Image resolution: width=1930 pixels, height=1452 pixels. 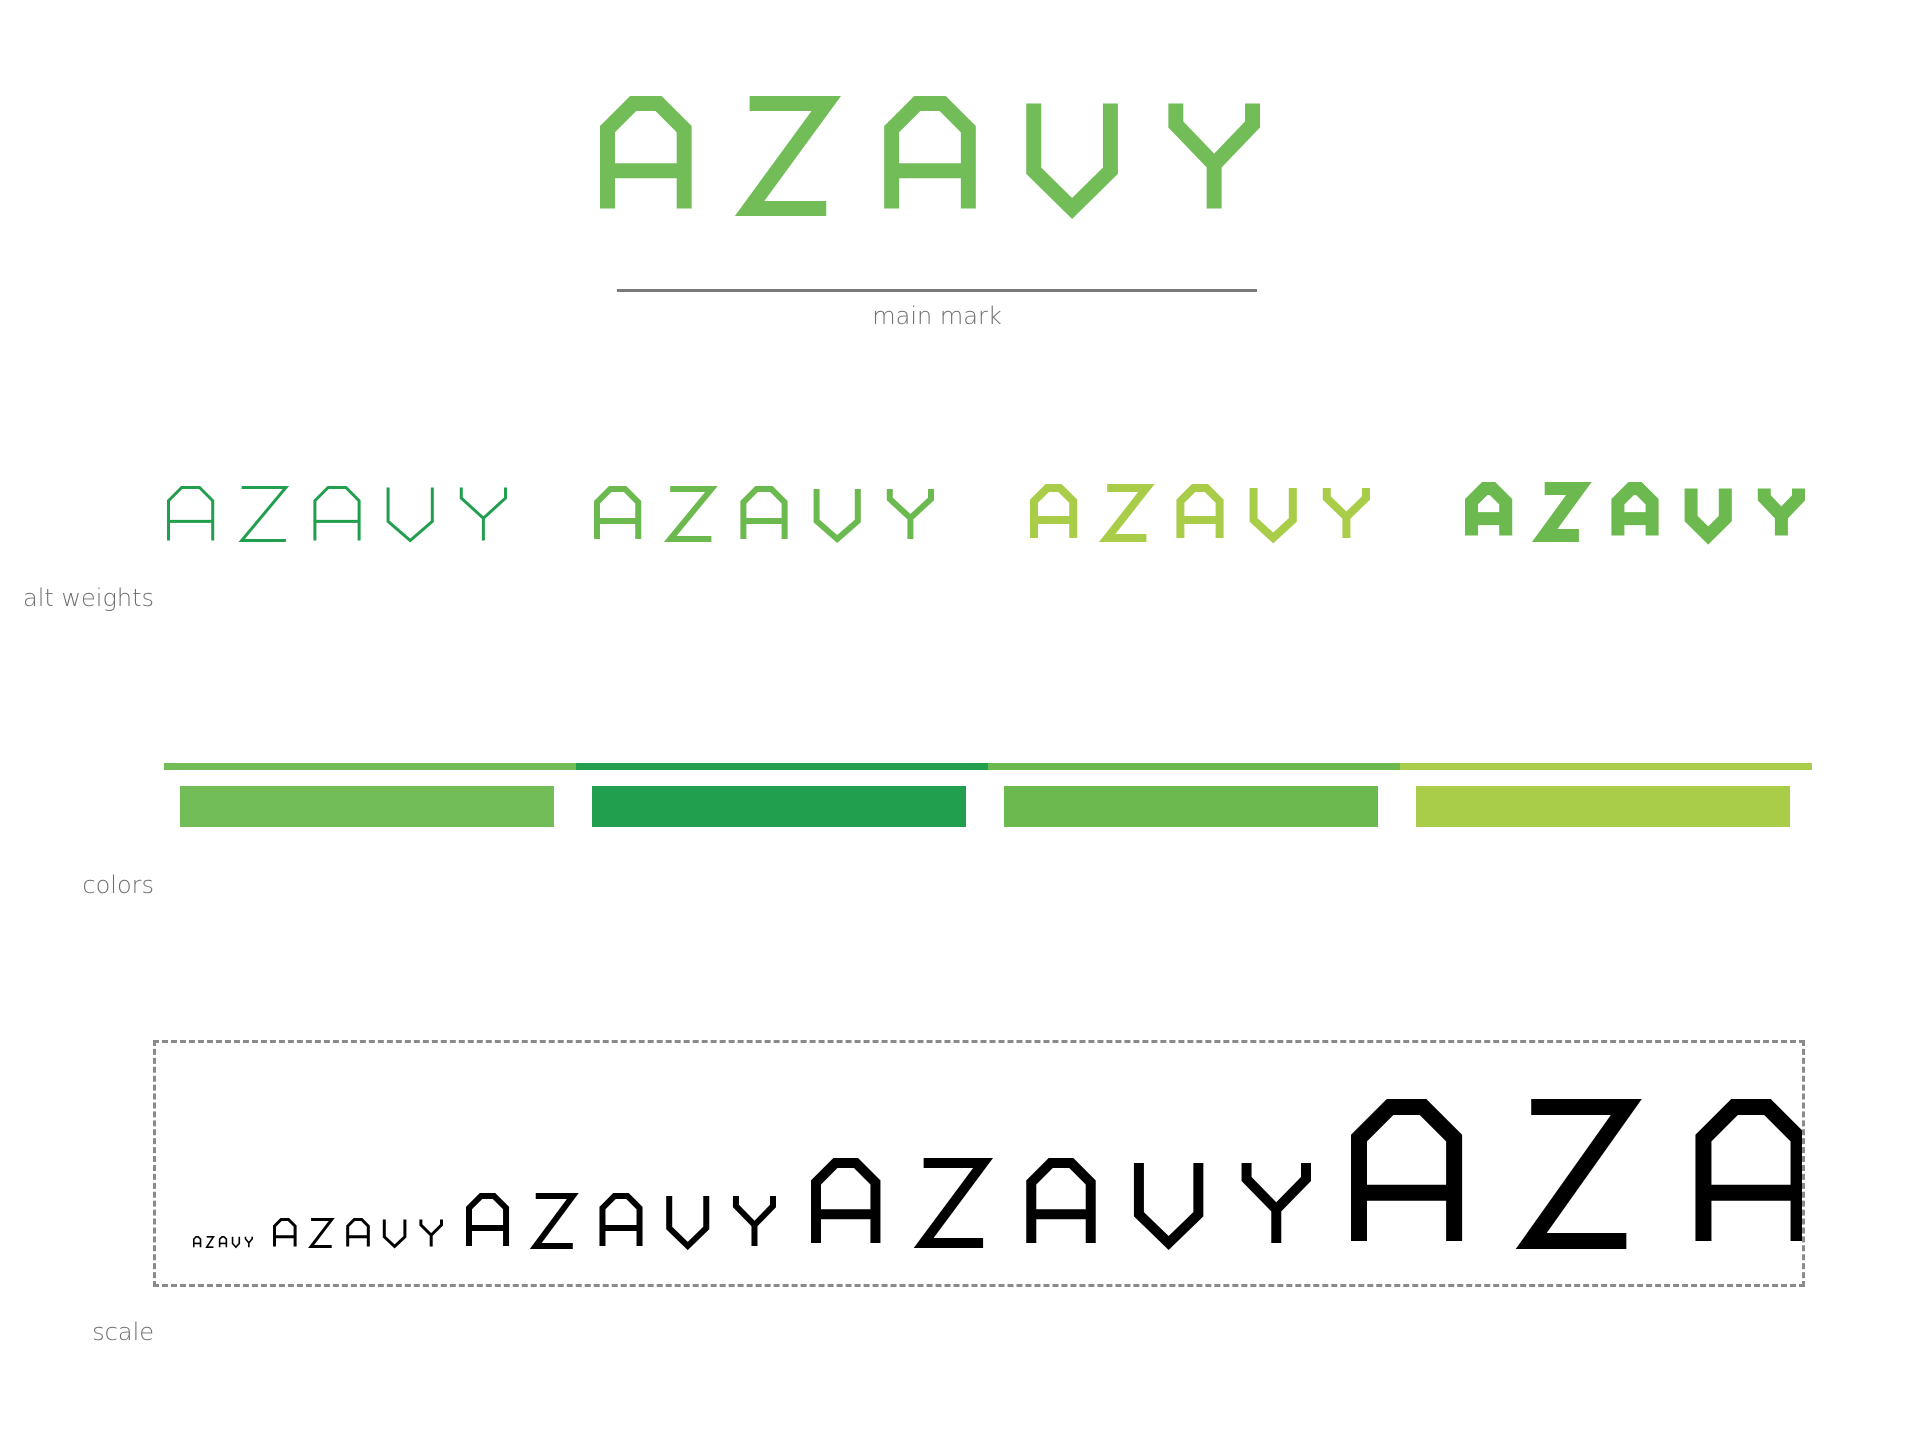 I want to click on main-mark-divider, so click(x=937, y=290).